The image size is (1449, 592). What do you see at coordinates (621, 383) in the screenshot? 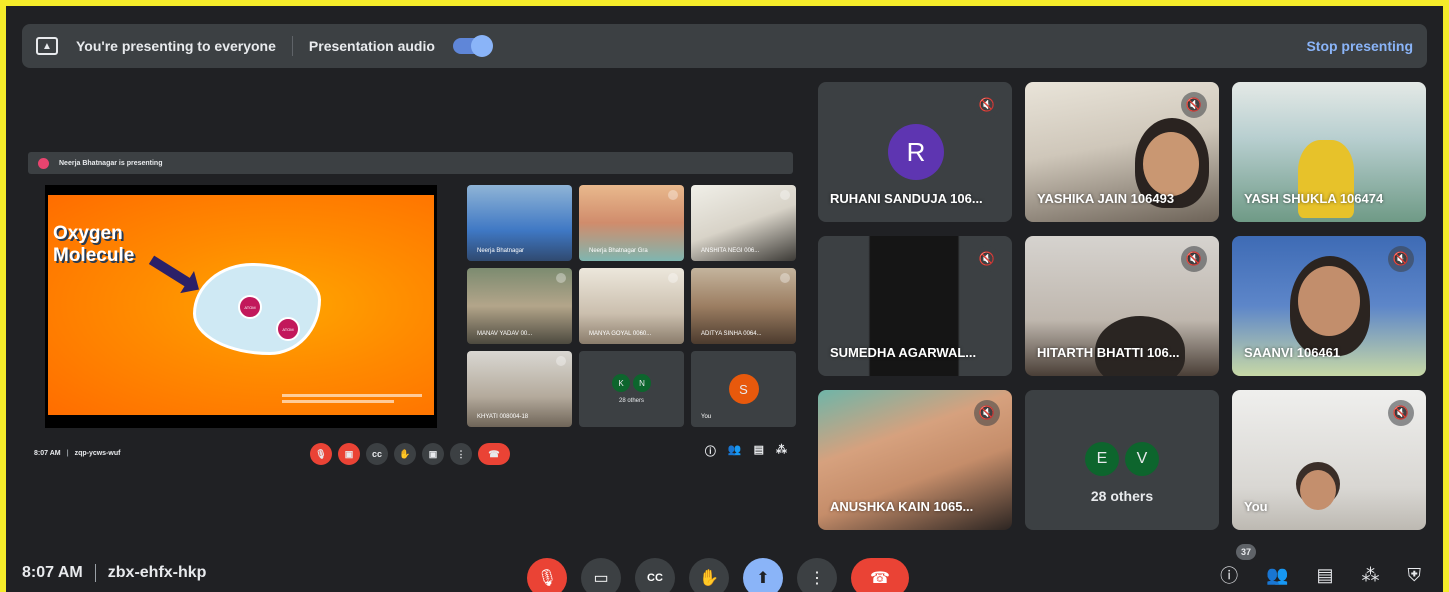
I see `participant-initial: K` at bounding box center [621, 383].